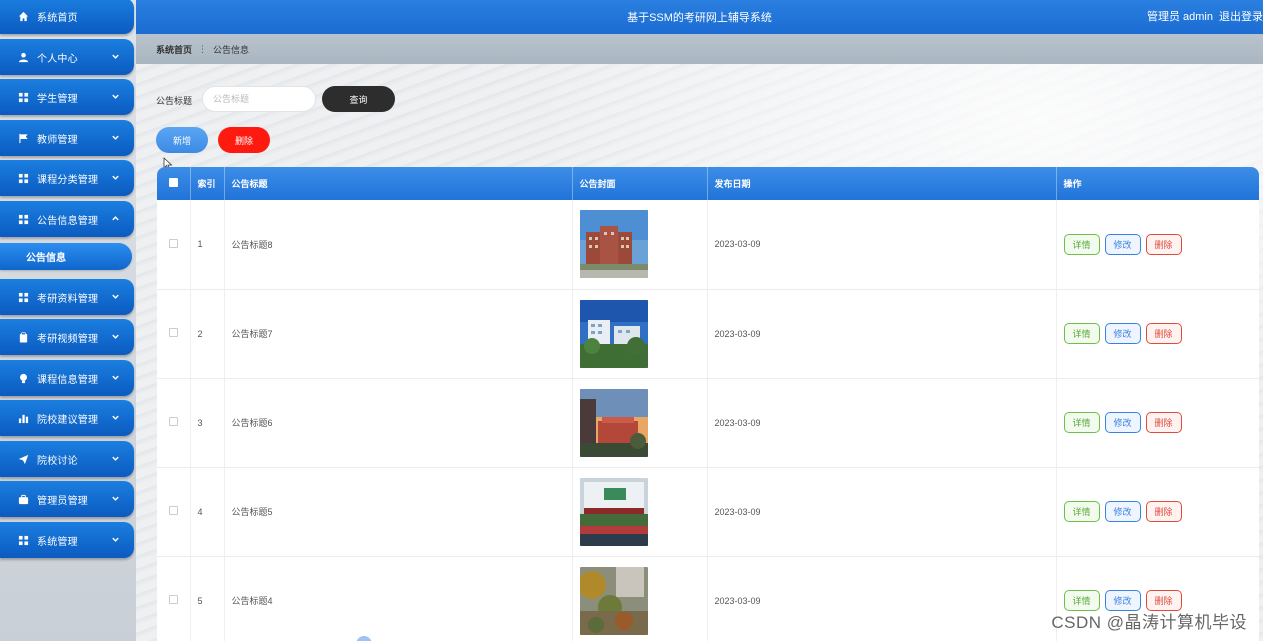 This screenshot has width=1263, height=641. Describe the element at coordinates (62, 501) in the screenshot. I see `sidebar-item-label: 管理员管理` at that location.